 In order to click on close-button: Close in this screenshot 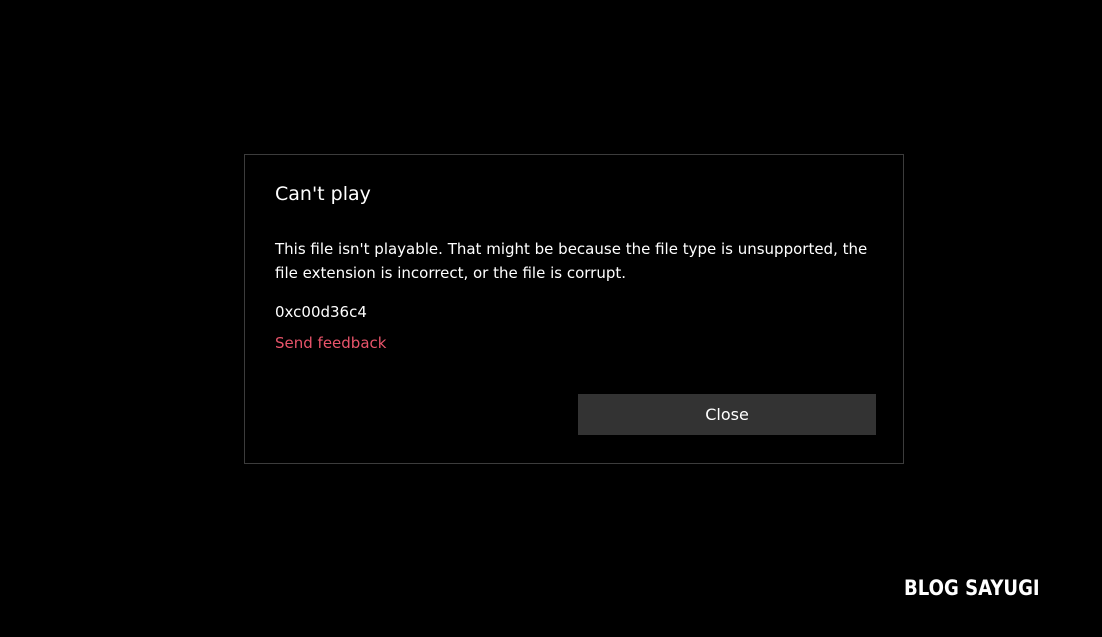, I will do `click(727, 414)`.